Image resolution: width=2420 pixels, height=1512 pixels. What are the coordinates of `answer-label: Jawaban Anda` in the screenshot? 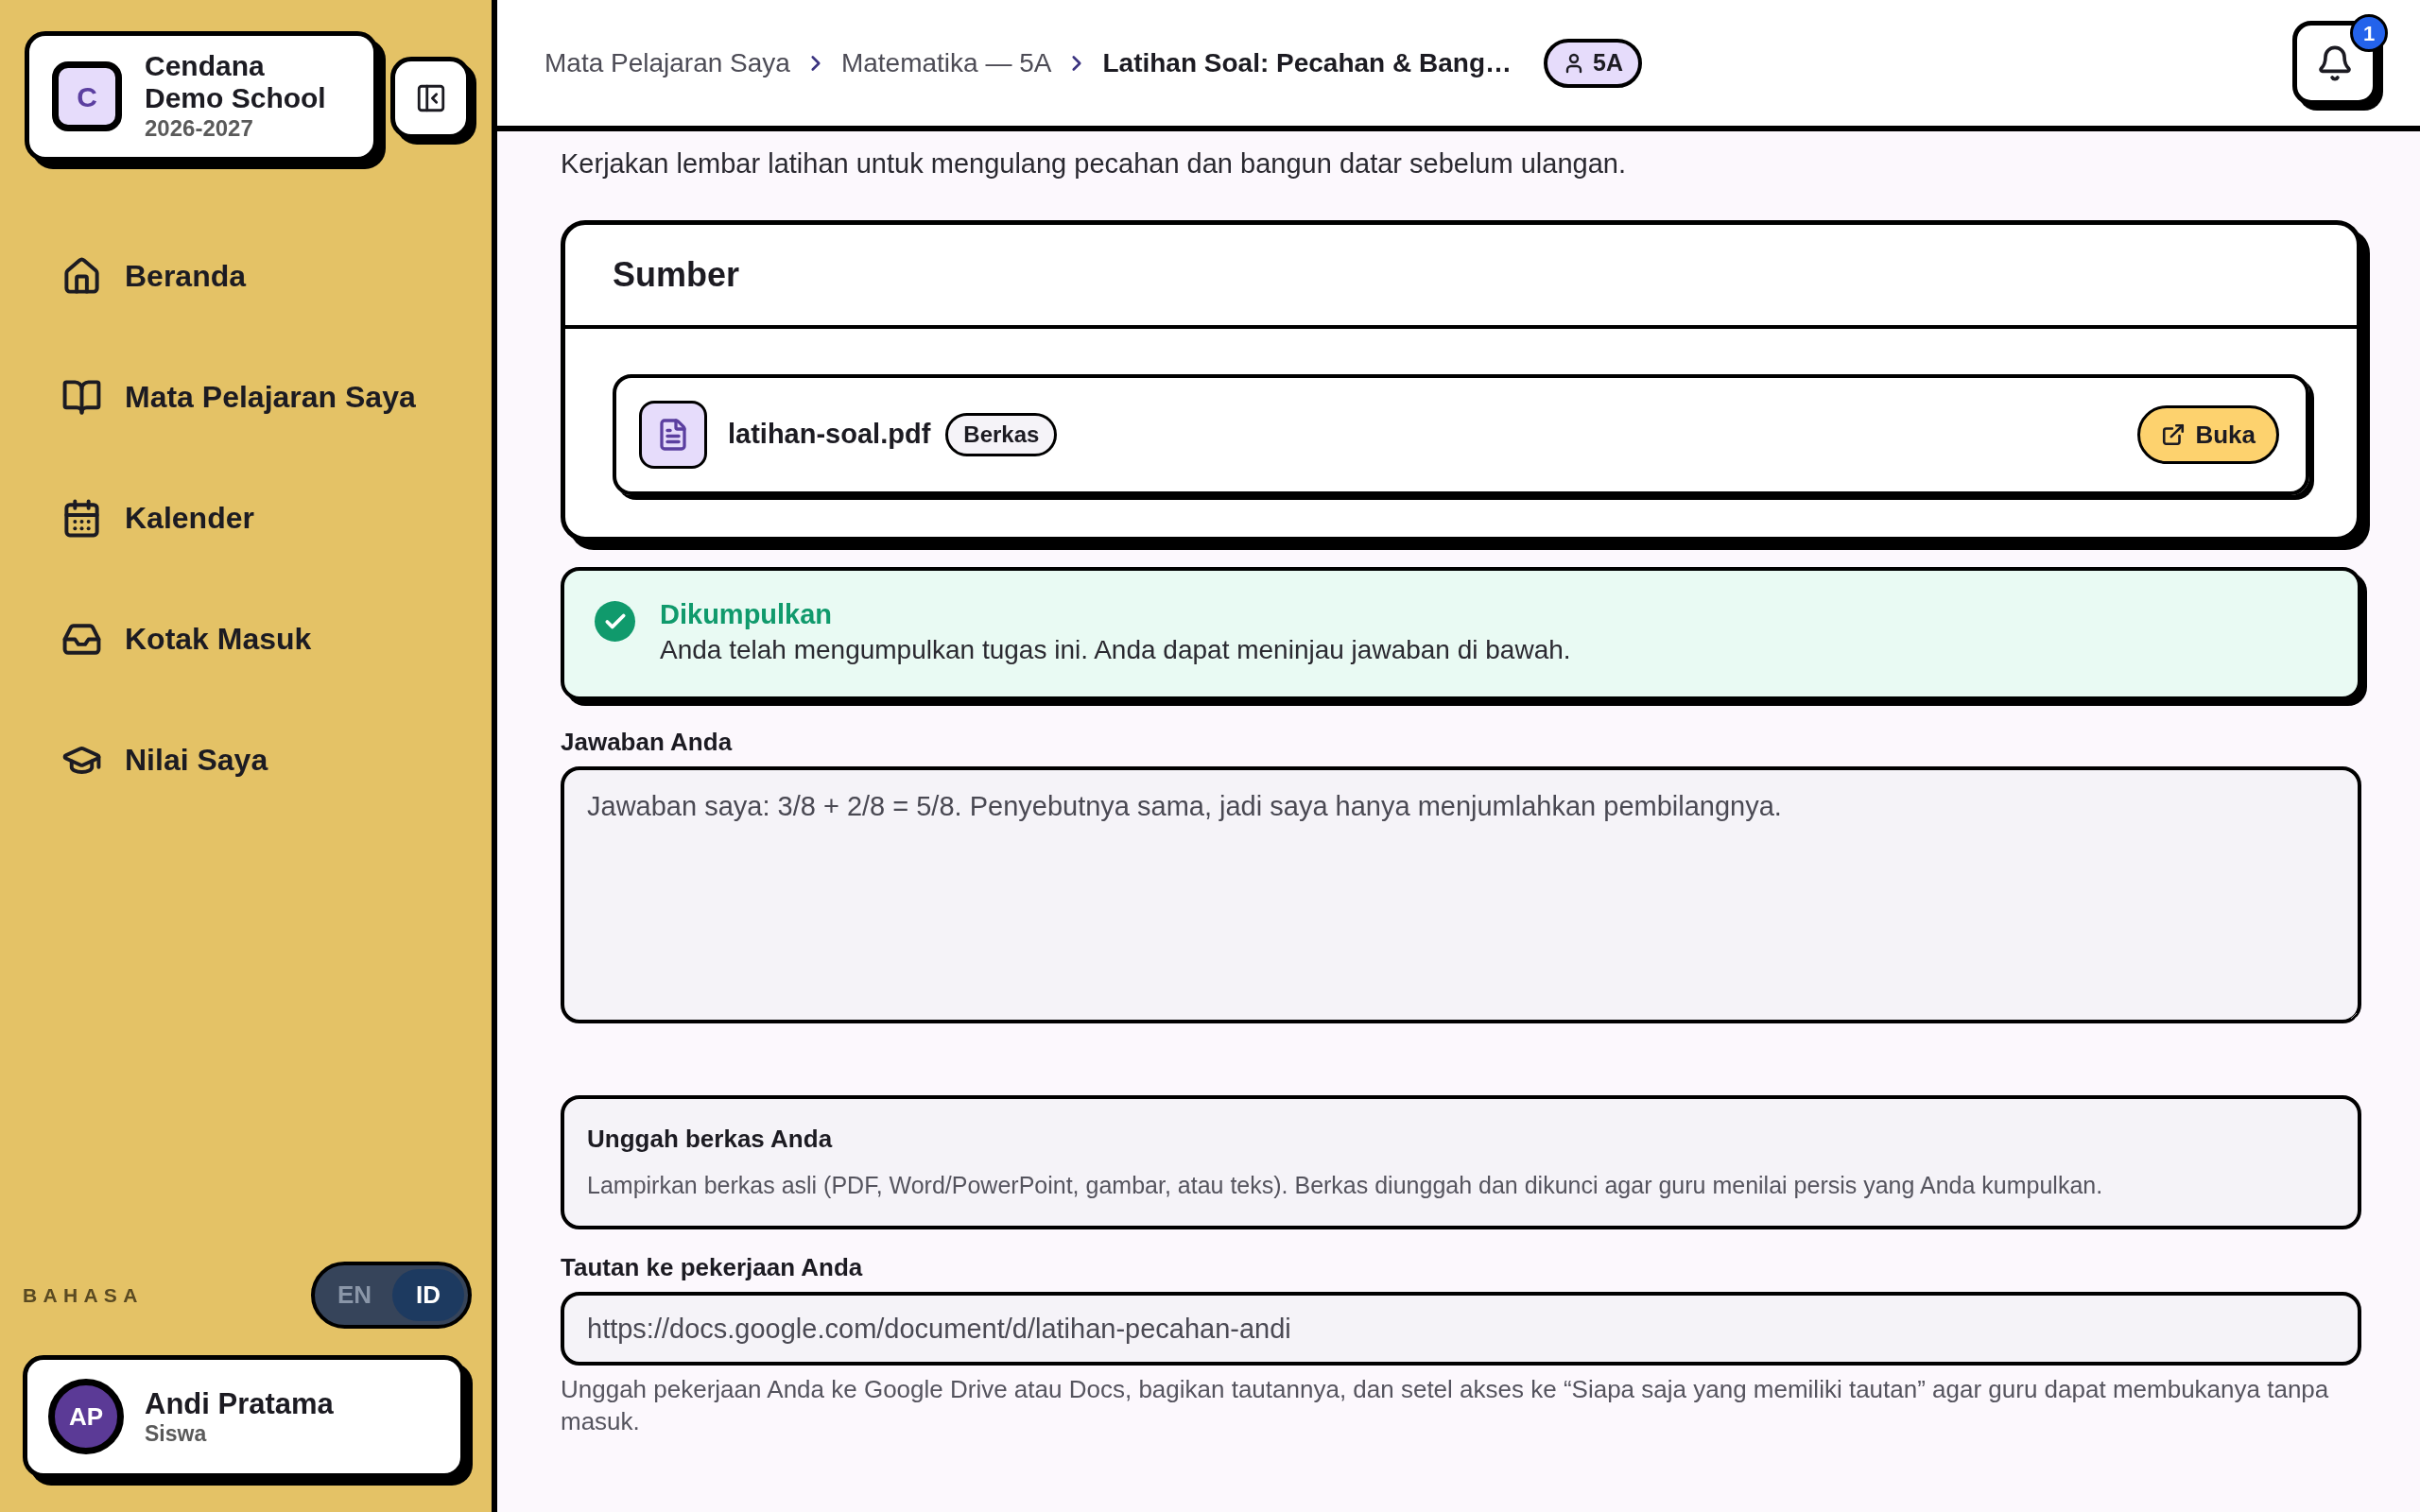 It's located at (647, 742).